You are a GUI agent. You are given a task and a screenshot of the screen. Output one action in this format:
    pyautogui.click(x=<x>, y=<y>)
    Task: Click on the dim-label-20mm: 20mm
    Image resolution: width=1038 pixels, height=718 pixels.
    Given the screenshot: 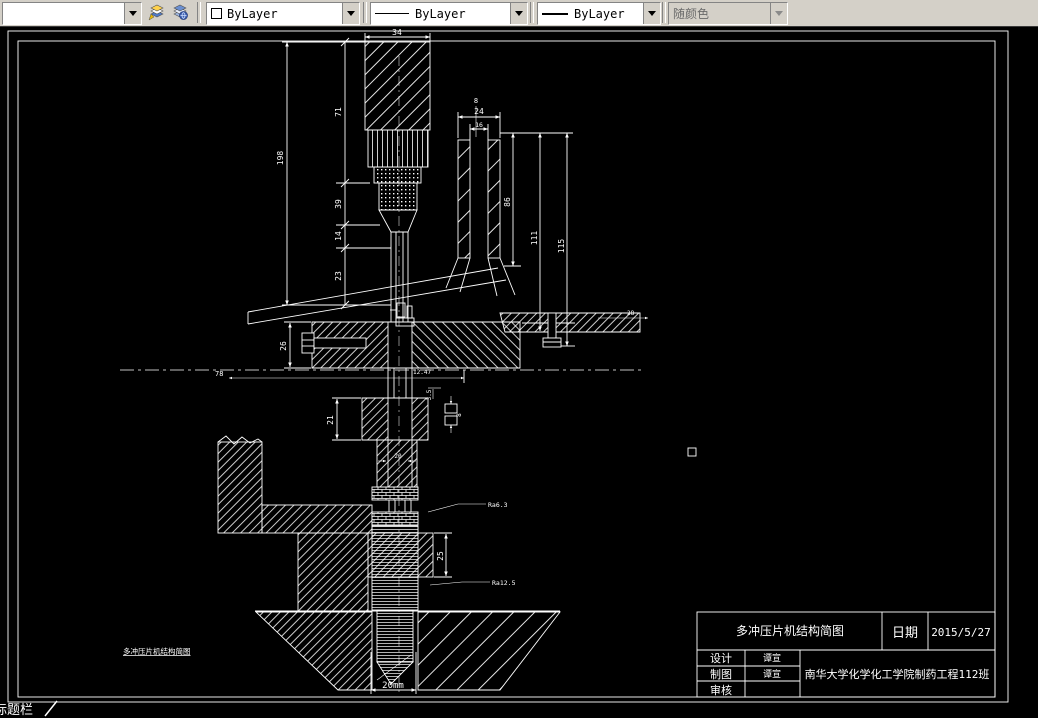 What is the action you would take?
    pyautogui.click(x=393, y=686)
    